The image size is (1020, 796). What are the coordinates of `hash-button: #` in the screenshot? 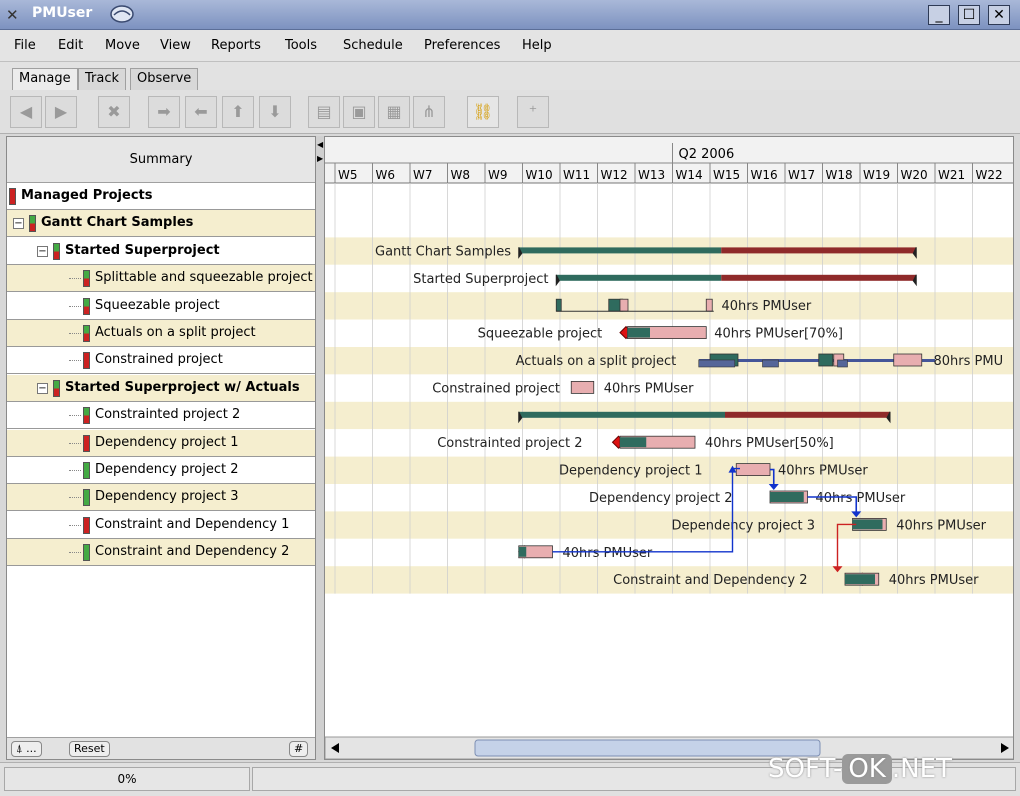 It's located at (299, 749).